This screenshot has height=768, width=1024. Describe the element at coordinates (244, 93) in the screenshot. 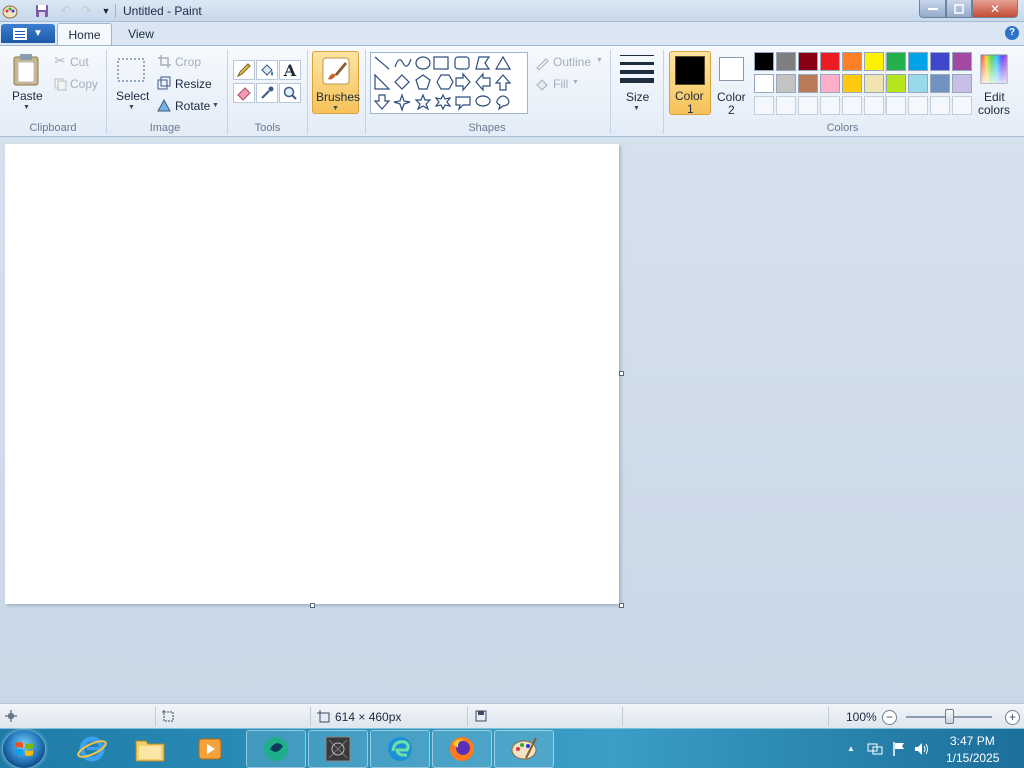

I see `eraser-tool` at that location.